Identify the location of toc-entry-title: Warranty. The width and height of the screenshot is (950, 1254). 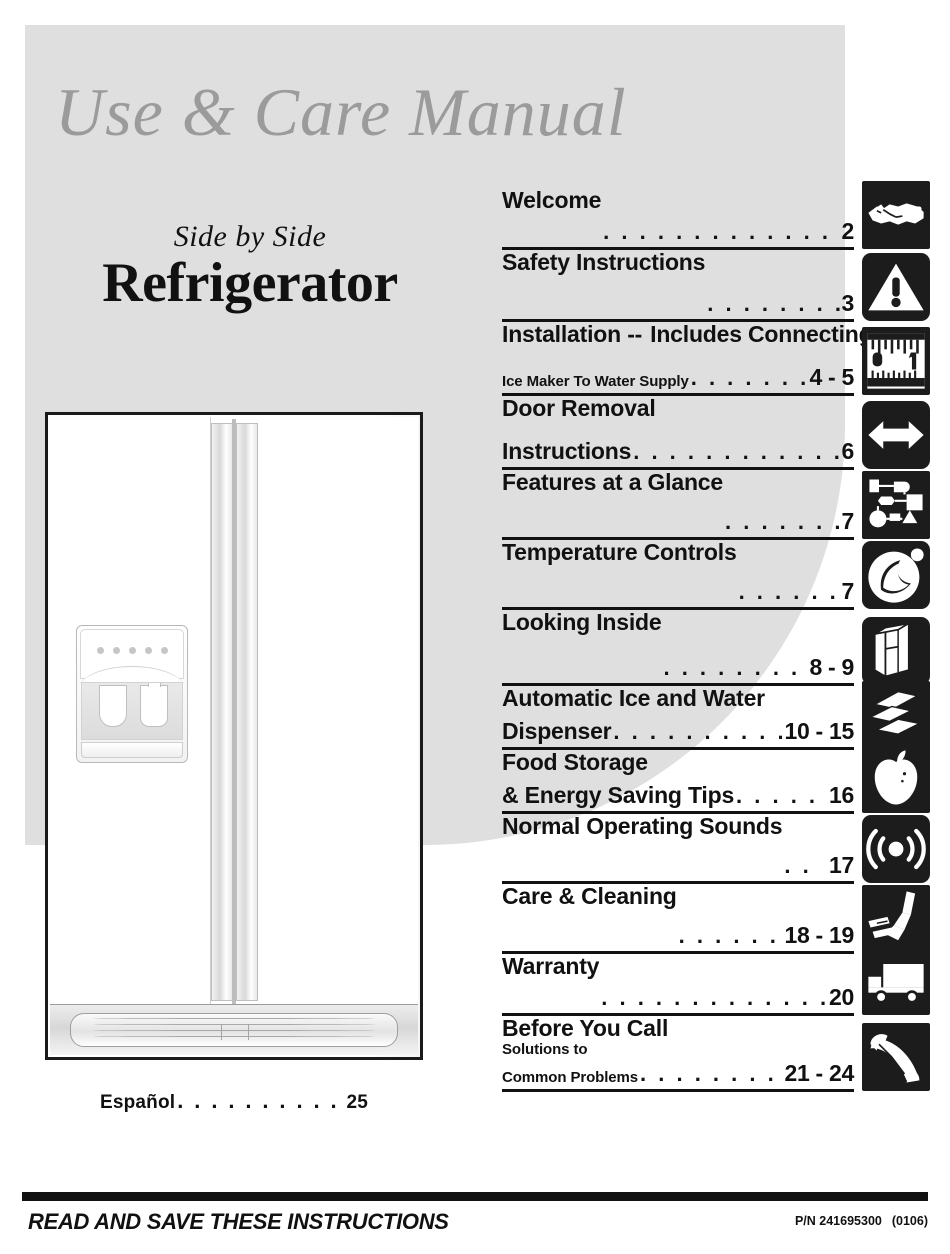
(551, 966).